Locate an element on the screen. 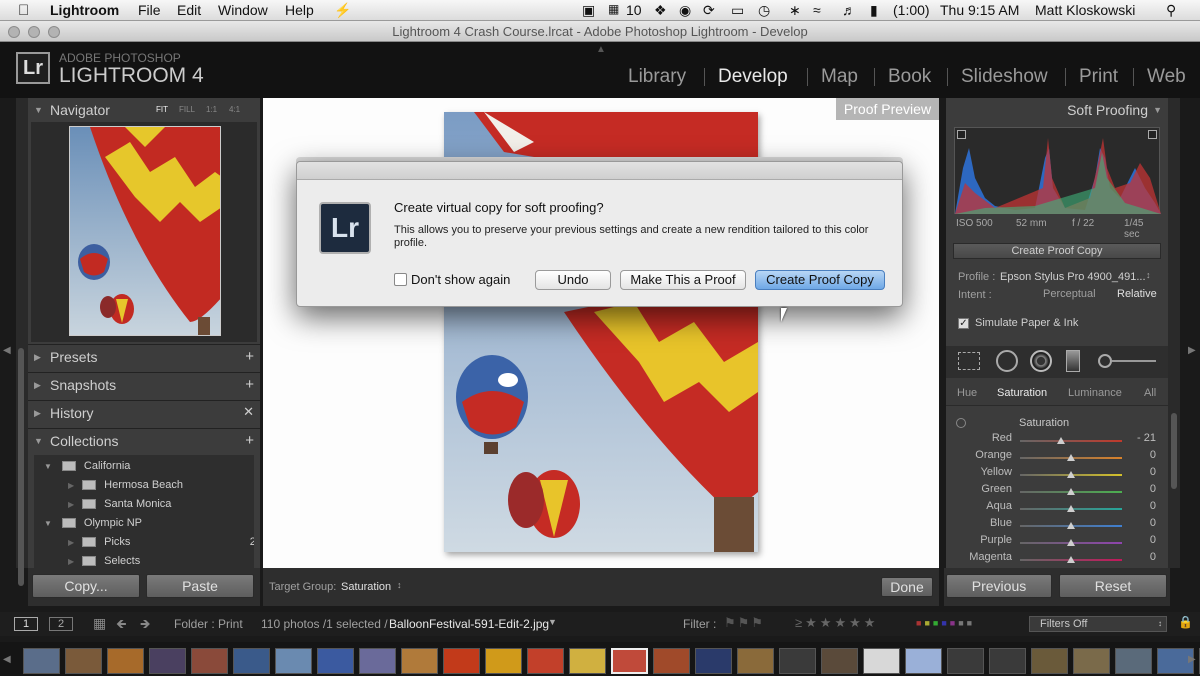 The image size is (1200, 676). menu-app-name: Lightroom is located at coordinates (84, 10).